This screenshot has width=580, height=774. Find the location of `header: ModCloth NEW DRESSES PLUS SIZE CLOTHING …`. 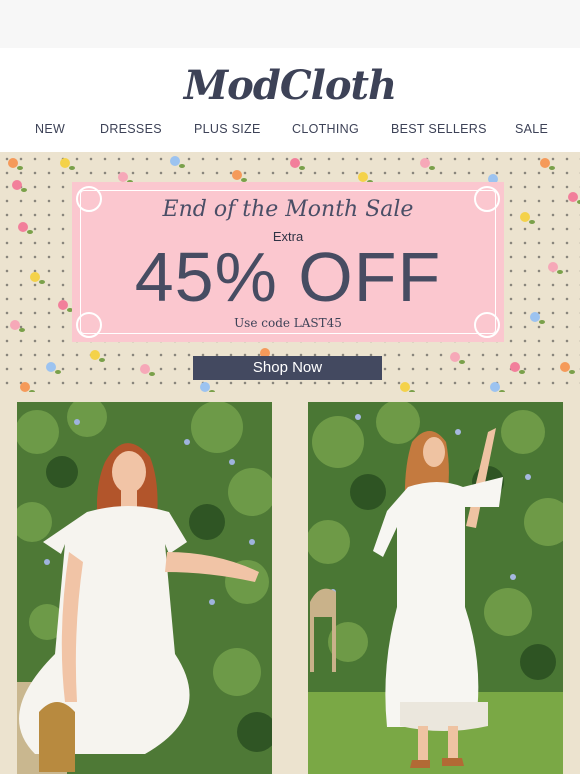

header: ModCloth NEW DRESSES PLUS SIZE CLOTHING … is located at coordinates (290, 100).